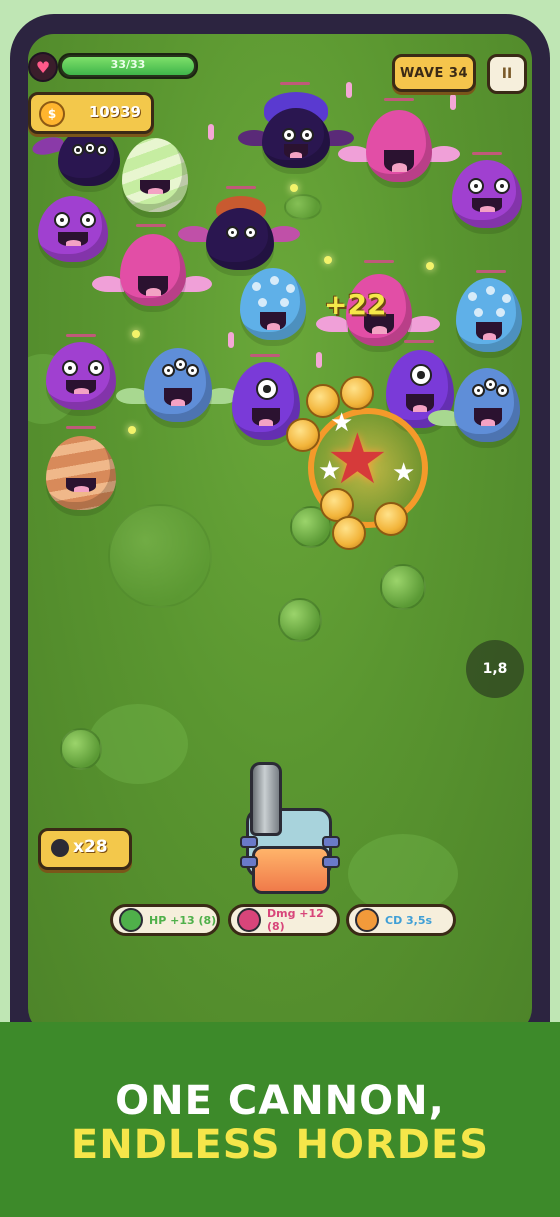 The image size is (560, 1217). Describe the element at coordinates (43, 67) in the screenshot. I see `heart-icon: ♥` at that location.